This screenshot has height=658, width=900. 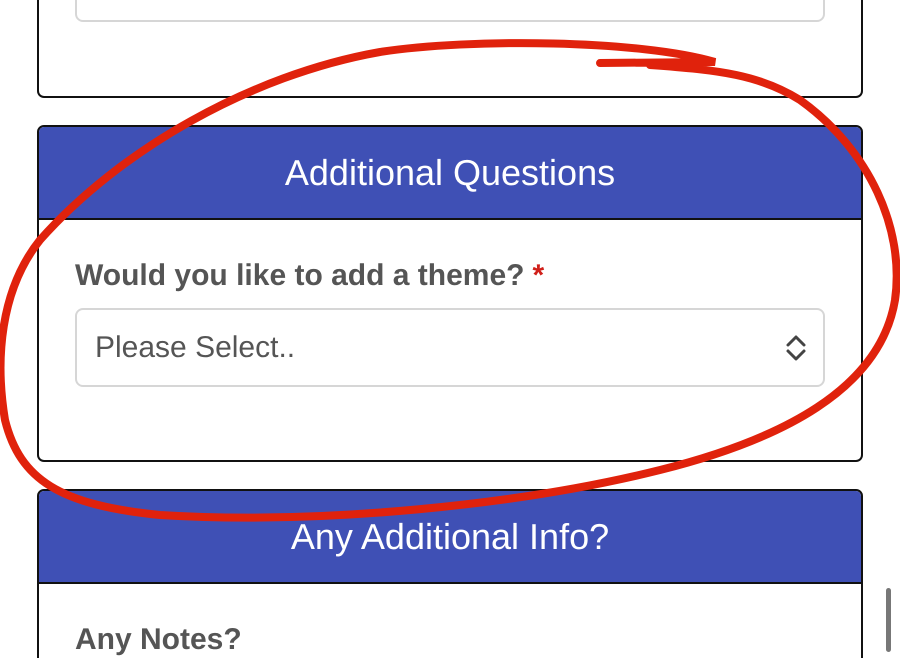 What do you see at coordinates (299, 275) in the screenshot?
I see `field-label: Would you like to add a theme?` at bounding box center [299, 275].